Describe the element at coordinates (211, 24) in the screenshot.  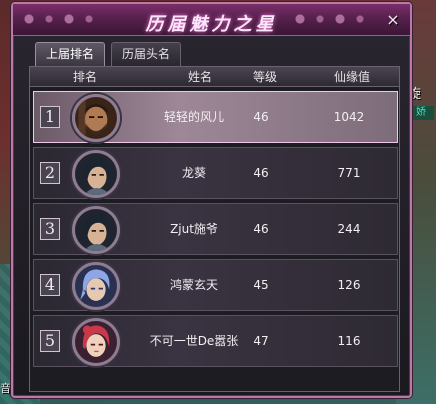
I see `window-title: 历届魅力之星` at that location.